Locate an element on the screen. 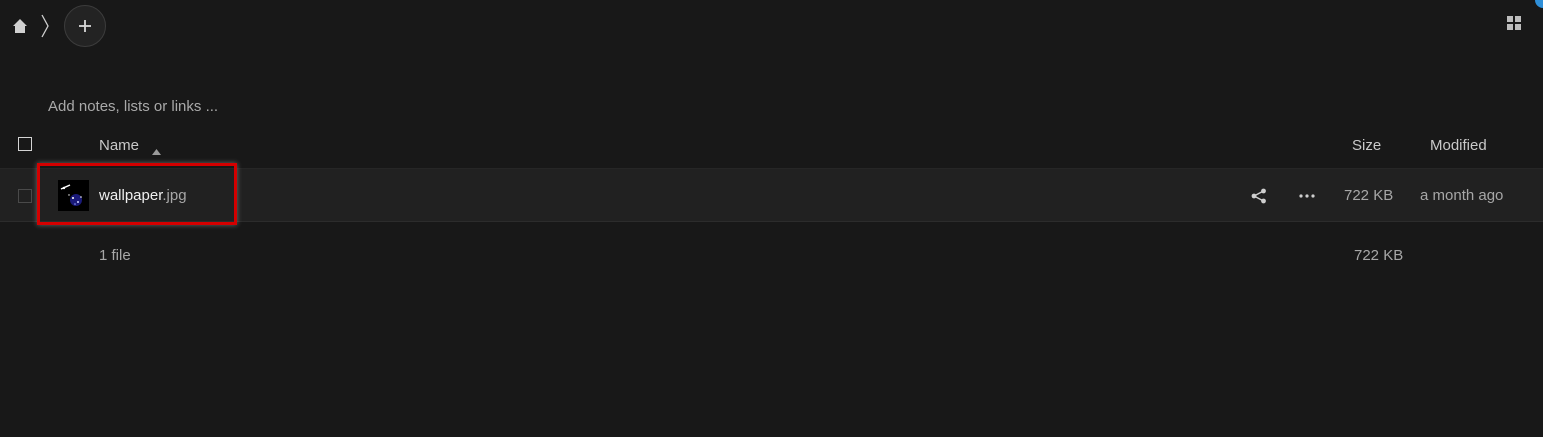  file-checkbox is located at coordinates (25, 196).